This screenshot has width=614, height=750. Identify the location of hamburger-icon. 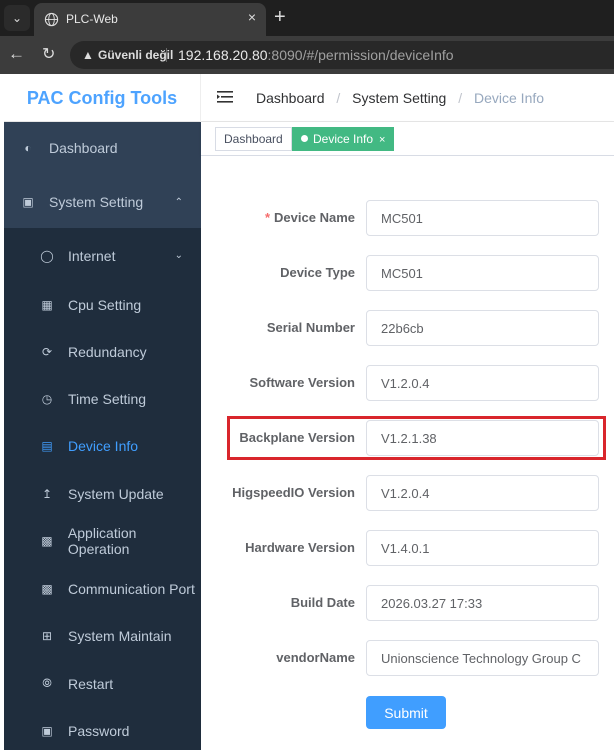
(225, 97).